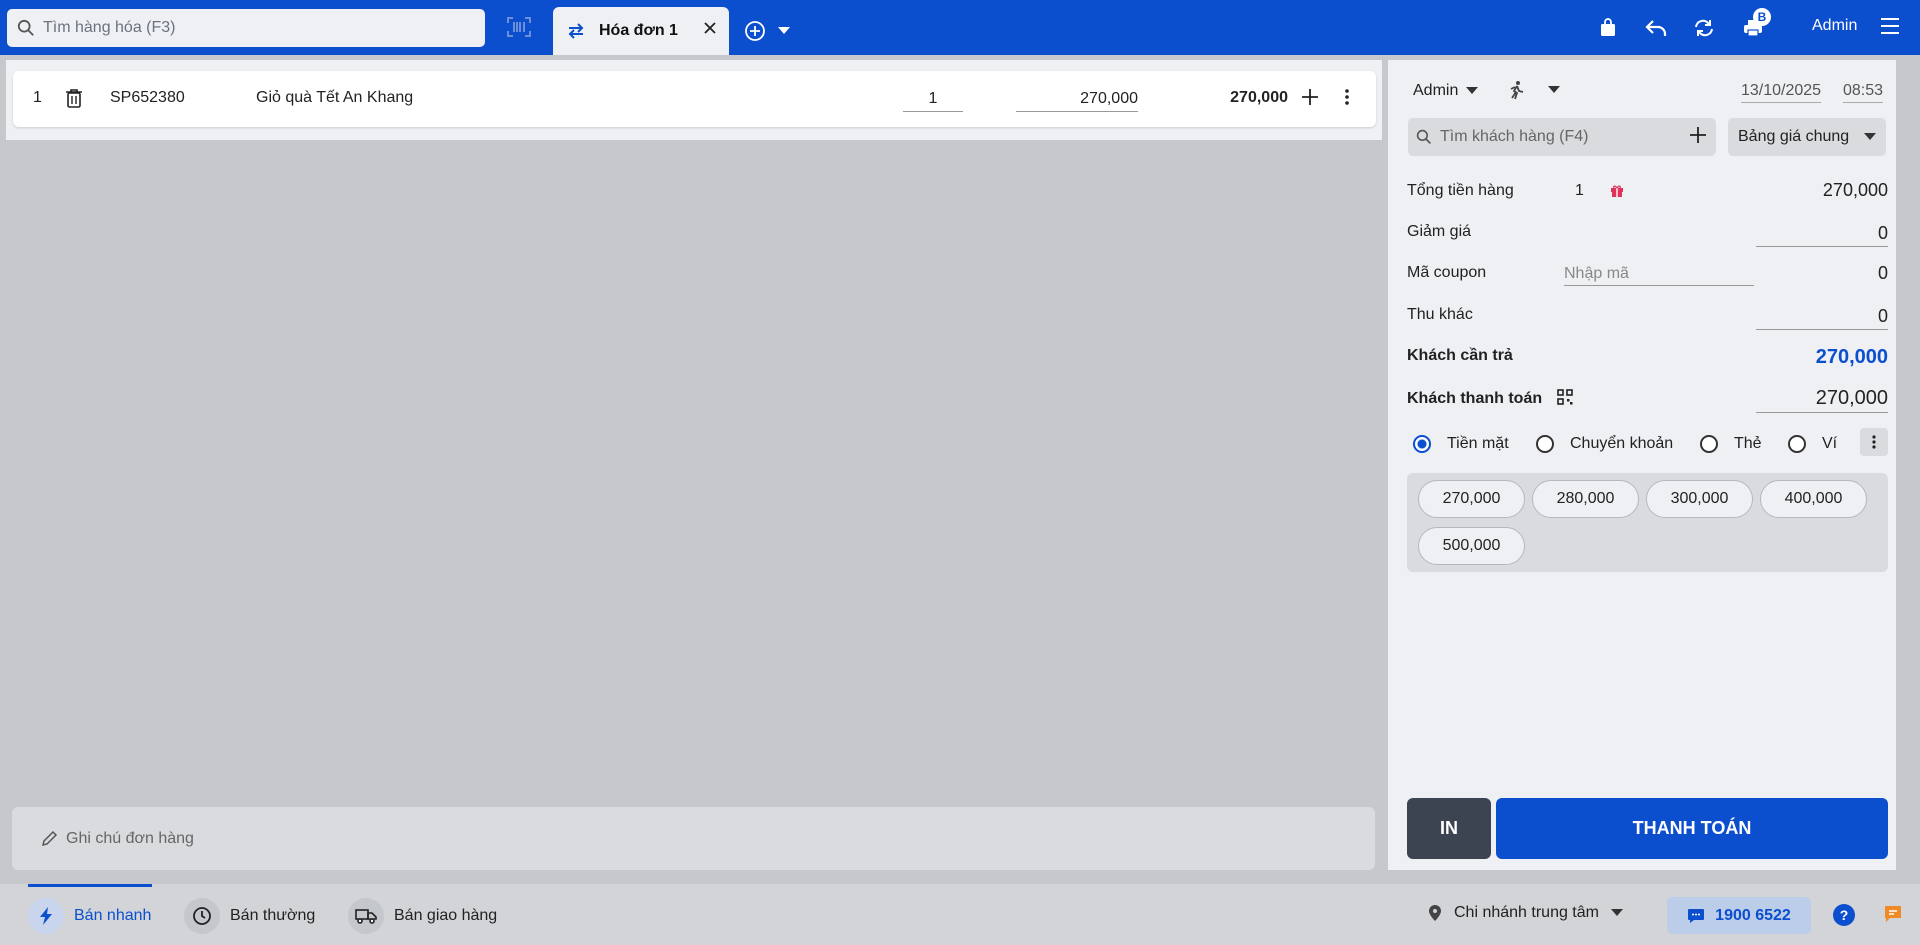 This screenshot has height=945, width=1920. What do you see at coordinates (1471, 499) in the screenshot?
I see `quick-amount-button: 270,000` at bounding box center [1471, 499].